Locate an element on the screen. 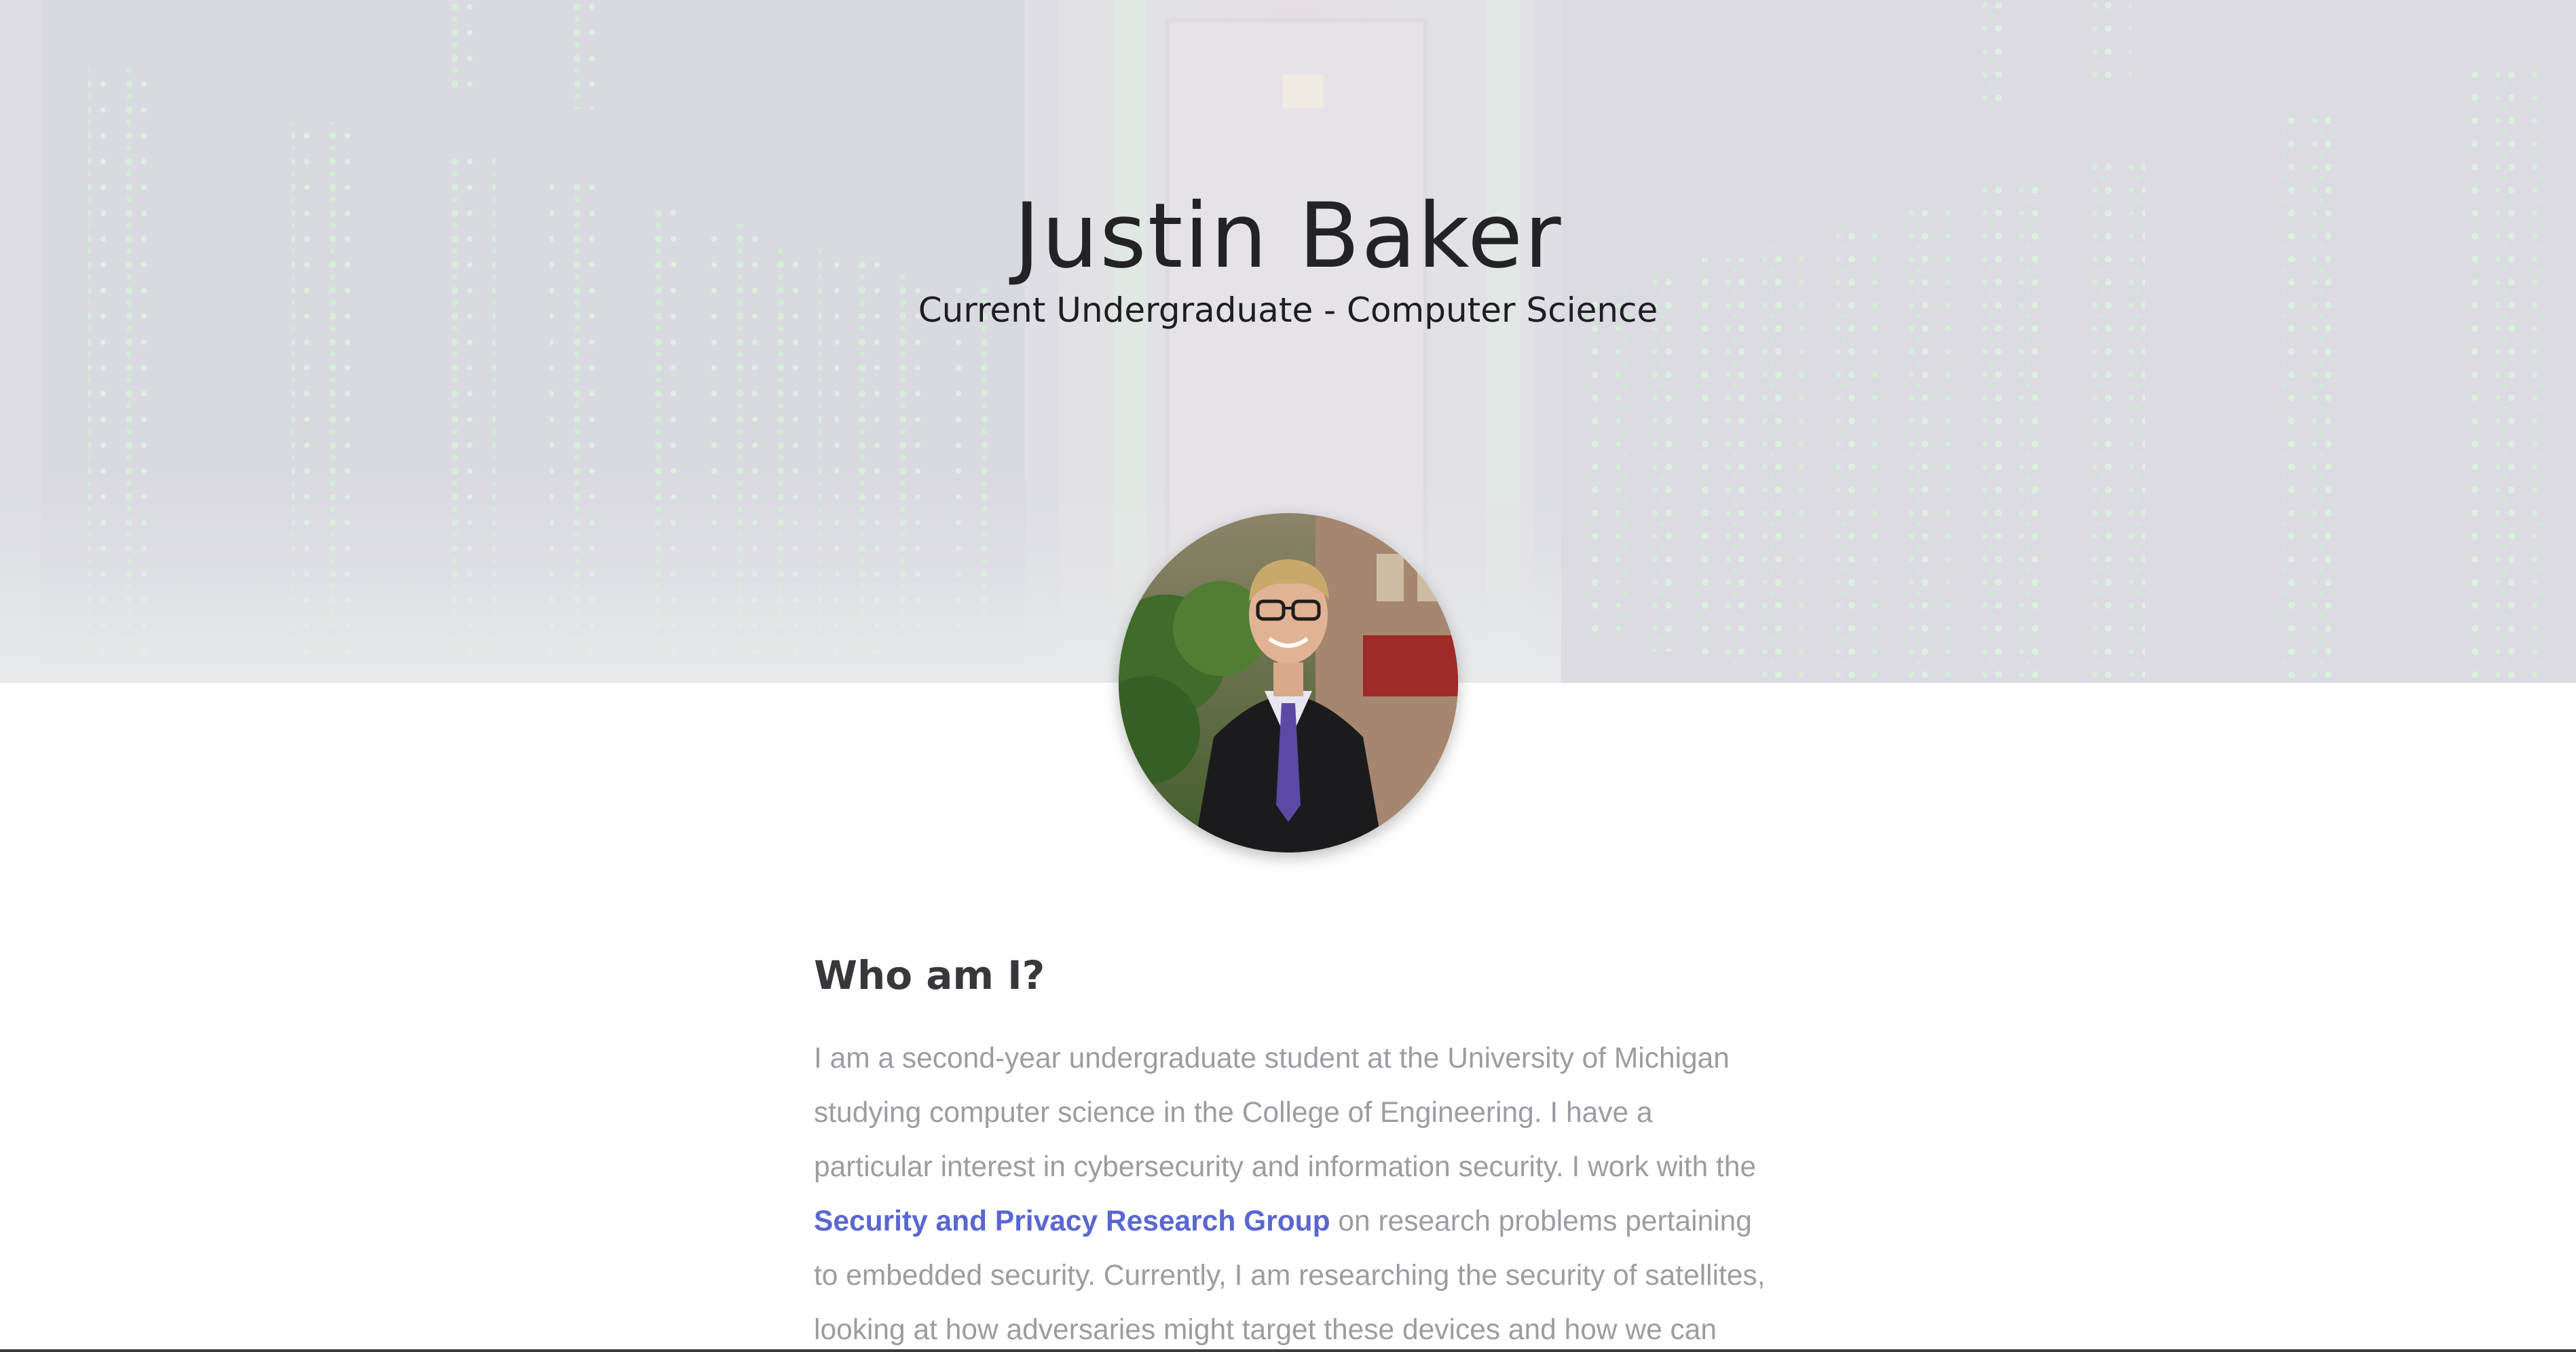 The height and width of the screenshot is (1352, 2576). bottom-divider is located at coordinates (1288, 1350).